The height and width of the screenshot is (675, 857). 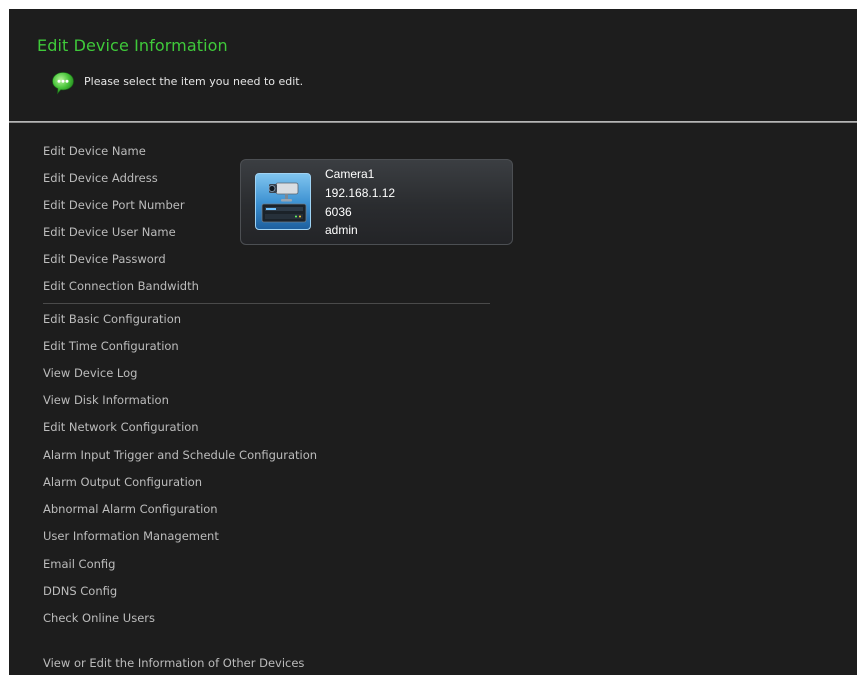 I want to click on device-port: 6036, so click(x=338, y=212).